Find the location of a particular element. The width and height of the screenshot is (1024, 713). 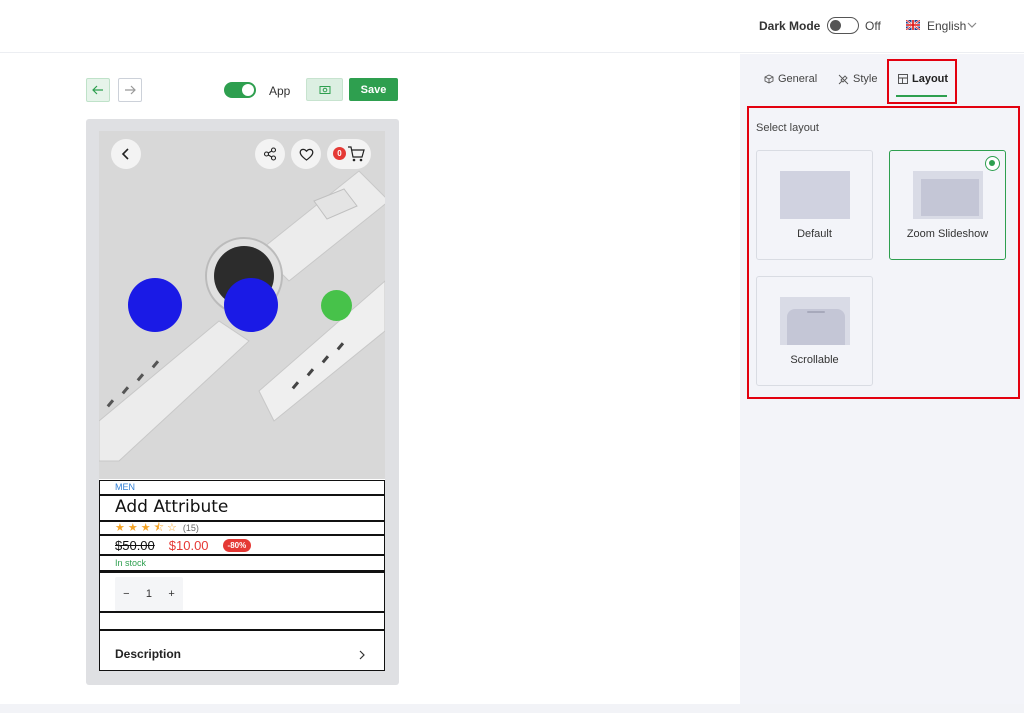

dark-mode-label: Dark Mode is located at coordinates (790, 26).